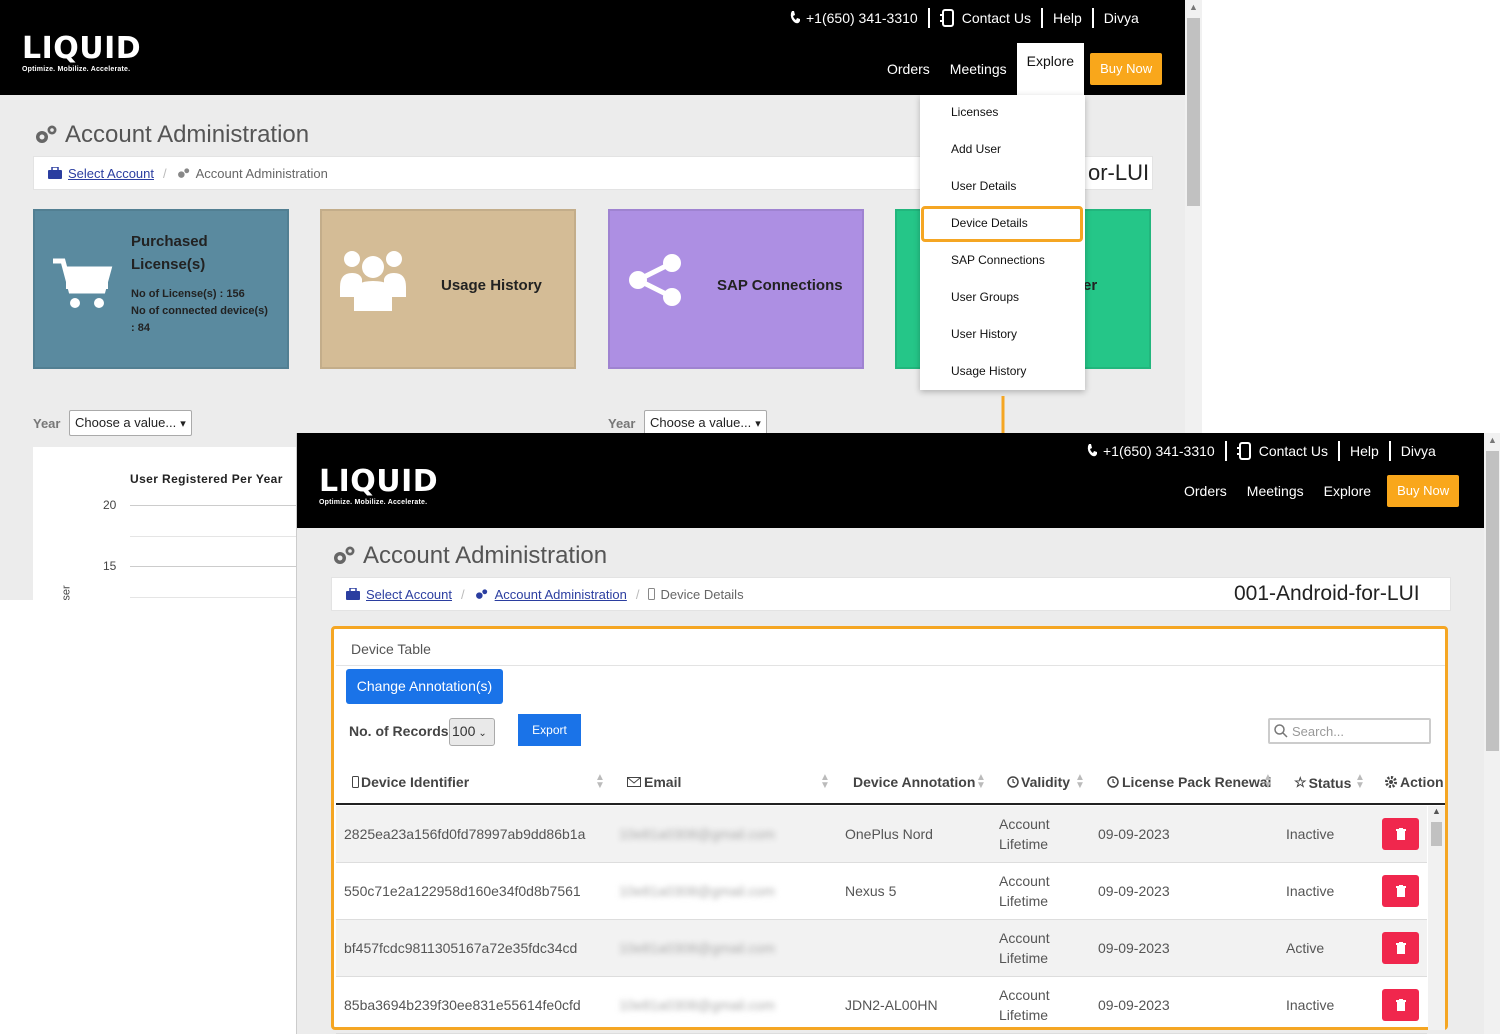 The width and height of the screenshot is (1500, 1034). What do you see at coordinates (462, 891) in the screenshot?
I see `device-id: 550c71e2a122958d160e34f0d8b7561` at bounding box center [462, 891].